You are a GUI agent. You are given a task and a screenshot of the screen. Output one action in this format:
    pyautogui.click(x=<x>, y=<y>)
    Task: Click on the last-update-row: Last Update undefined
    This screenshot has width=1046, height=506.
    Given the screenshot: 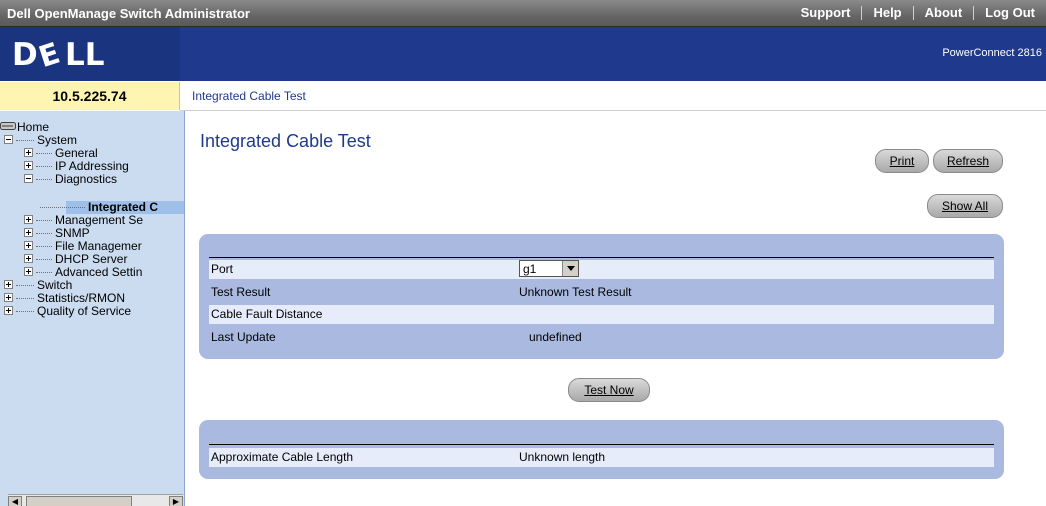 What is the action you would take?
    pyautogui.click(x=601, y=337)
    